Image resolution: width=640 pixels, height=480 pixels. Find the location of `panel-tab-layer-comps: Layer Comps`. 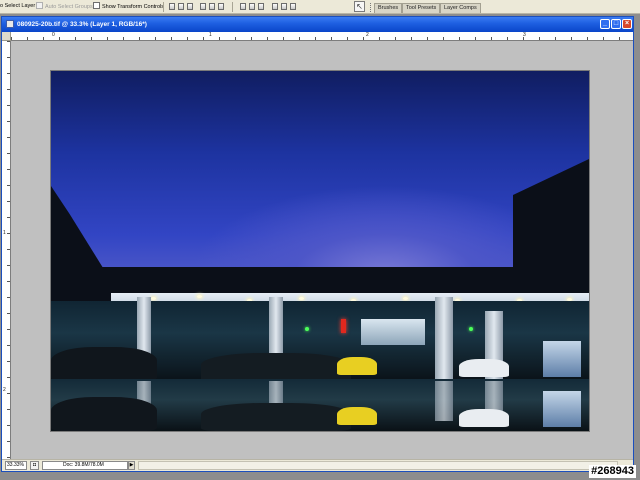

panel-tab-layer-comps: Layer Comps is located at coordinates (460, 8).